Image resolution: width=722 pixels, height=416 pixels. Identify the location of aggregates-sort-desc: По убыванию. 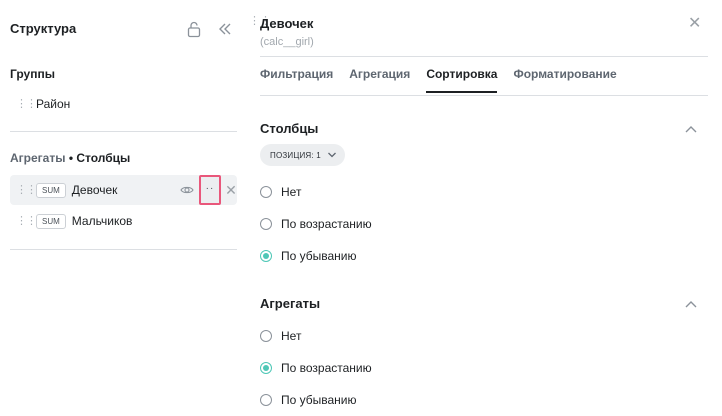
(308, 400).